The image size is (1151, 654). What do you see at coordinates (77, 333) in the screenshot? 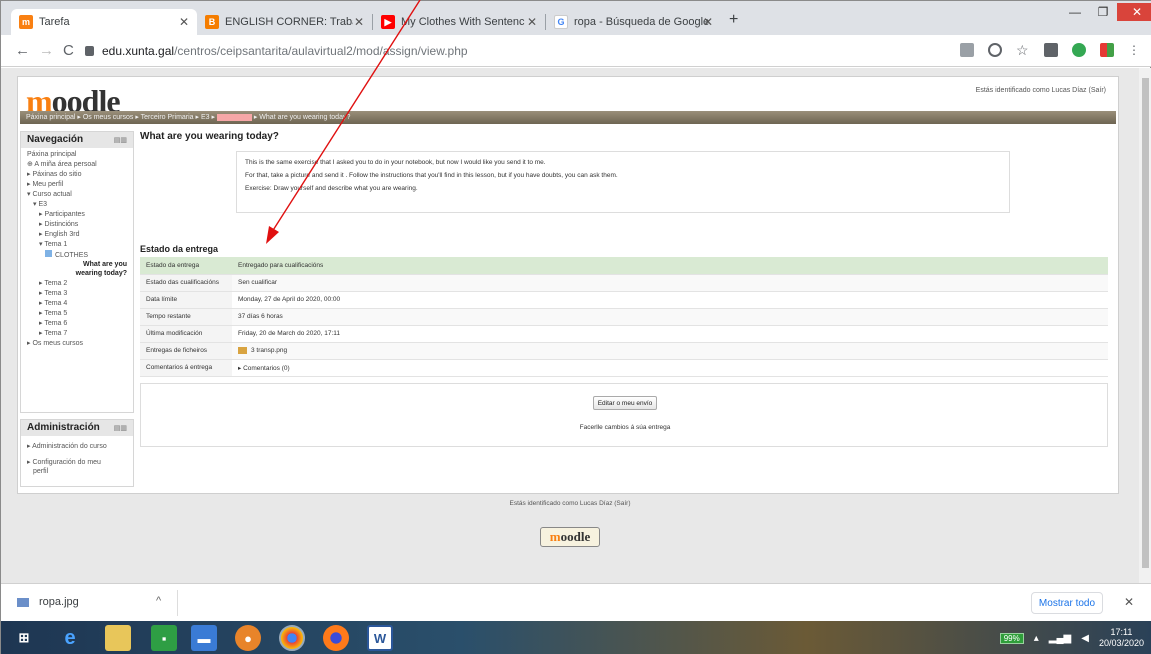
I see `sidebar-nav-item: ▸ Tema 7` at bounding box center [77, 333].